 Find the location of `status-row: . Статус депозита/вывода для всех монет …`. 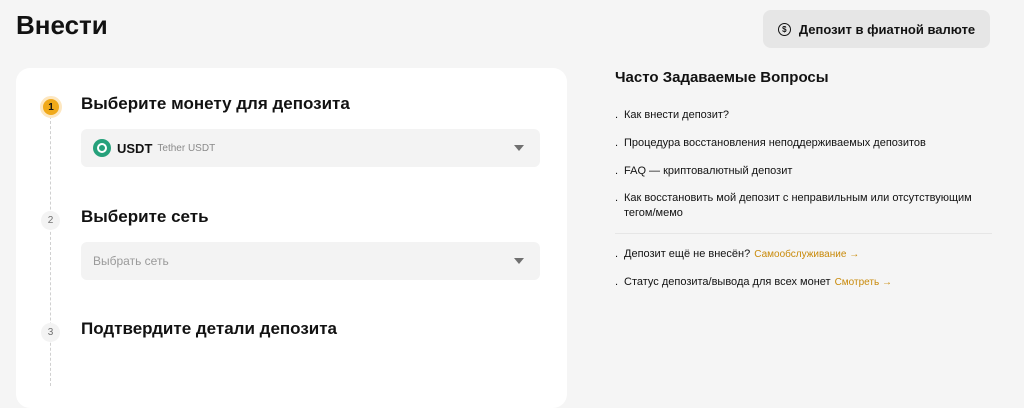

status-row: . Статус депозита/вывода для всех монет … is located at coordinates (753, 282).